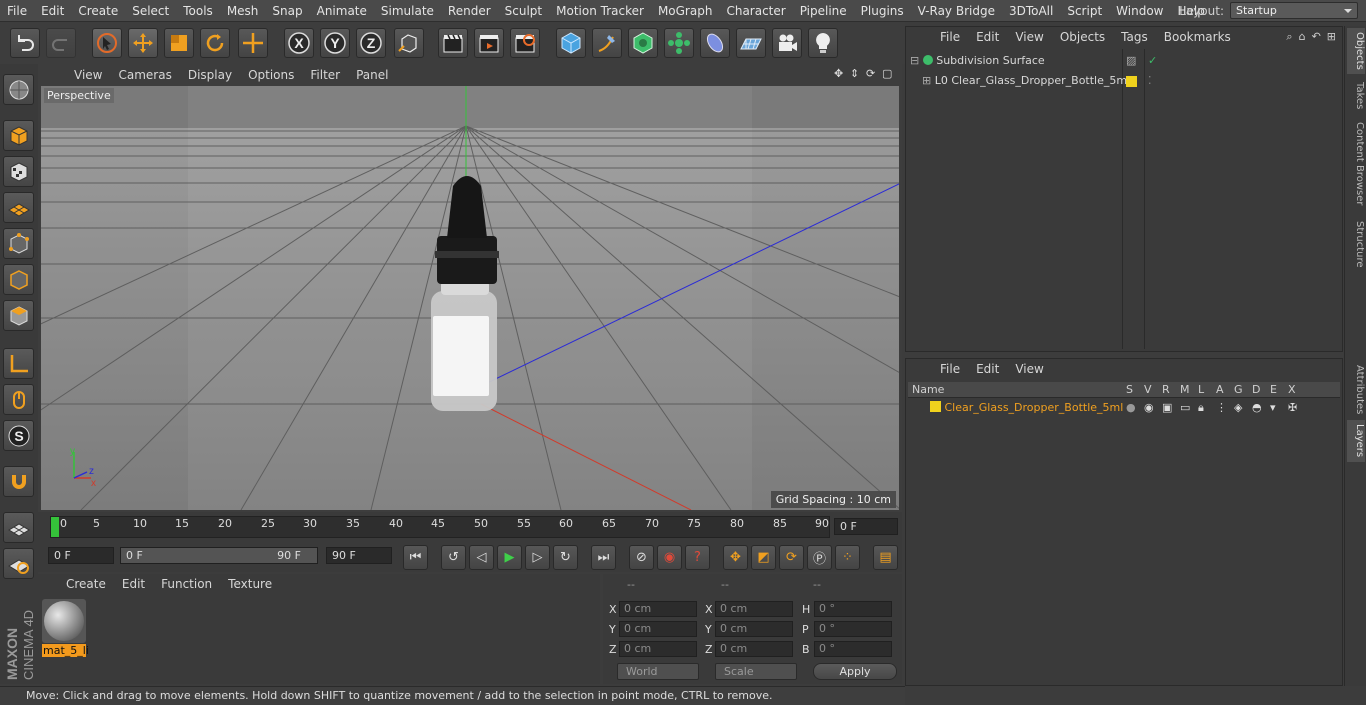  Describe the element at coordinates (658, 609) in the screenshot. I see `pos-x-field: 0 cm` at that location.